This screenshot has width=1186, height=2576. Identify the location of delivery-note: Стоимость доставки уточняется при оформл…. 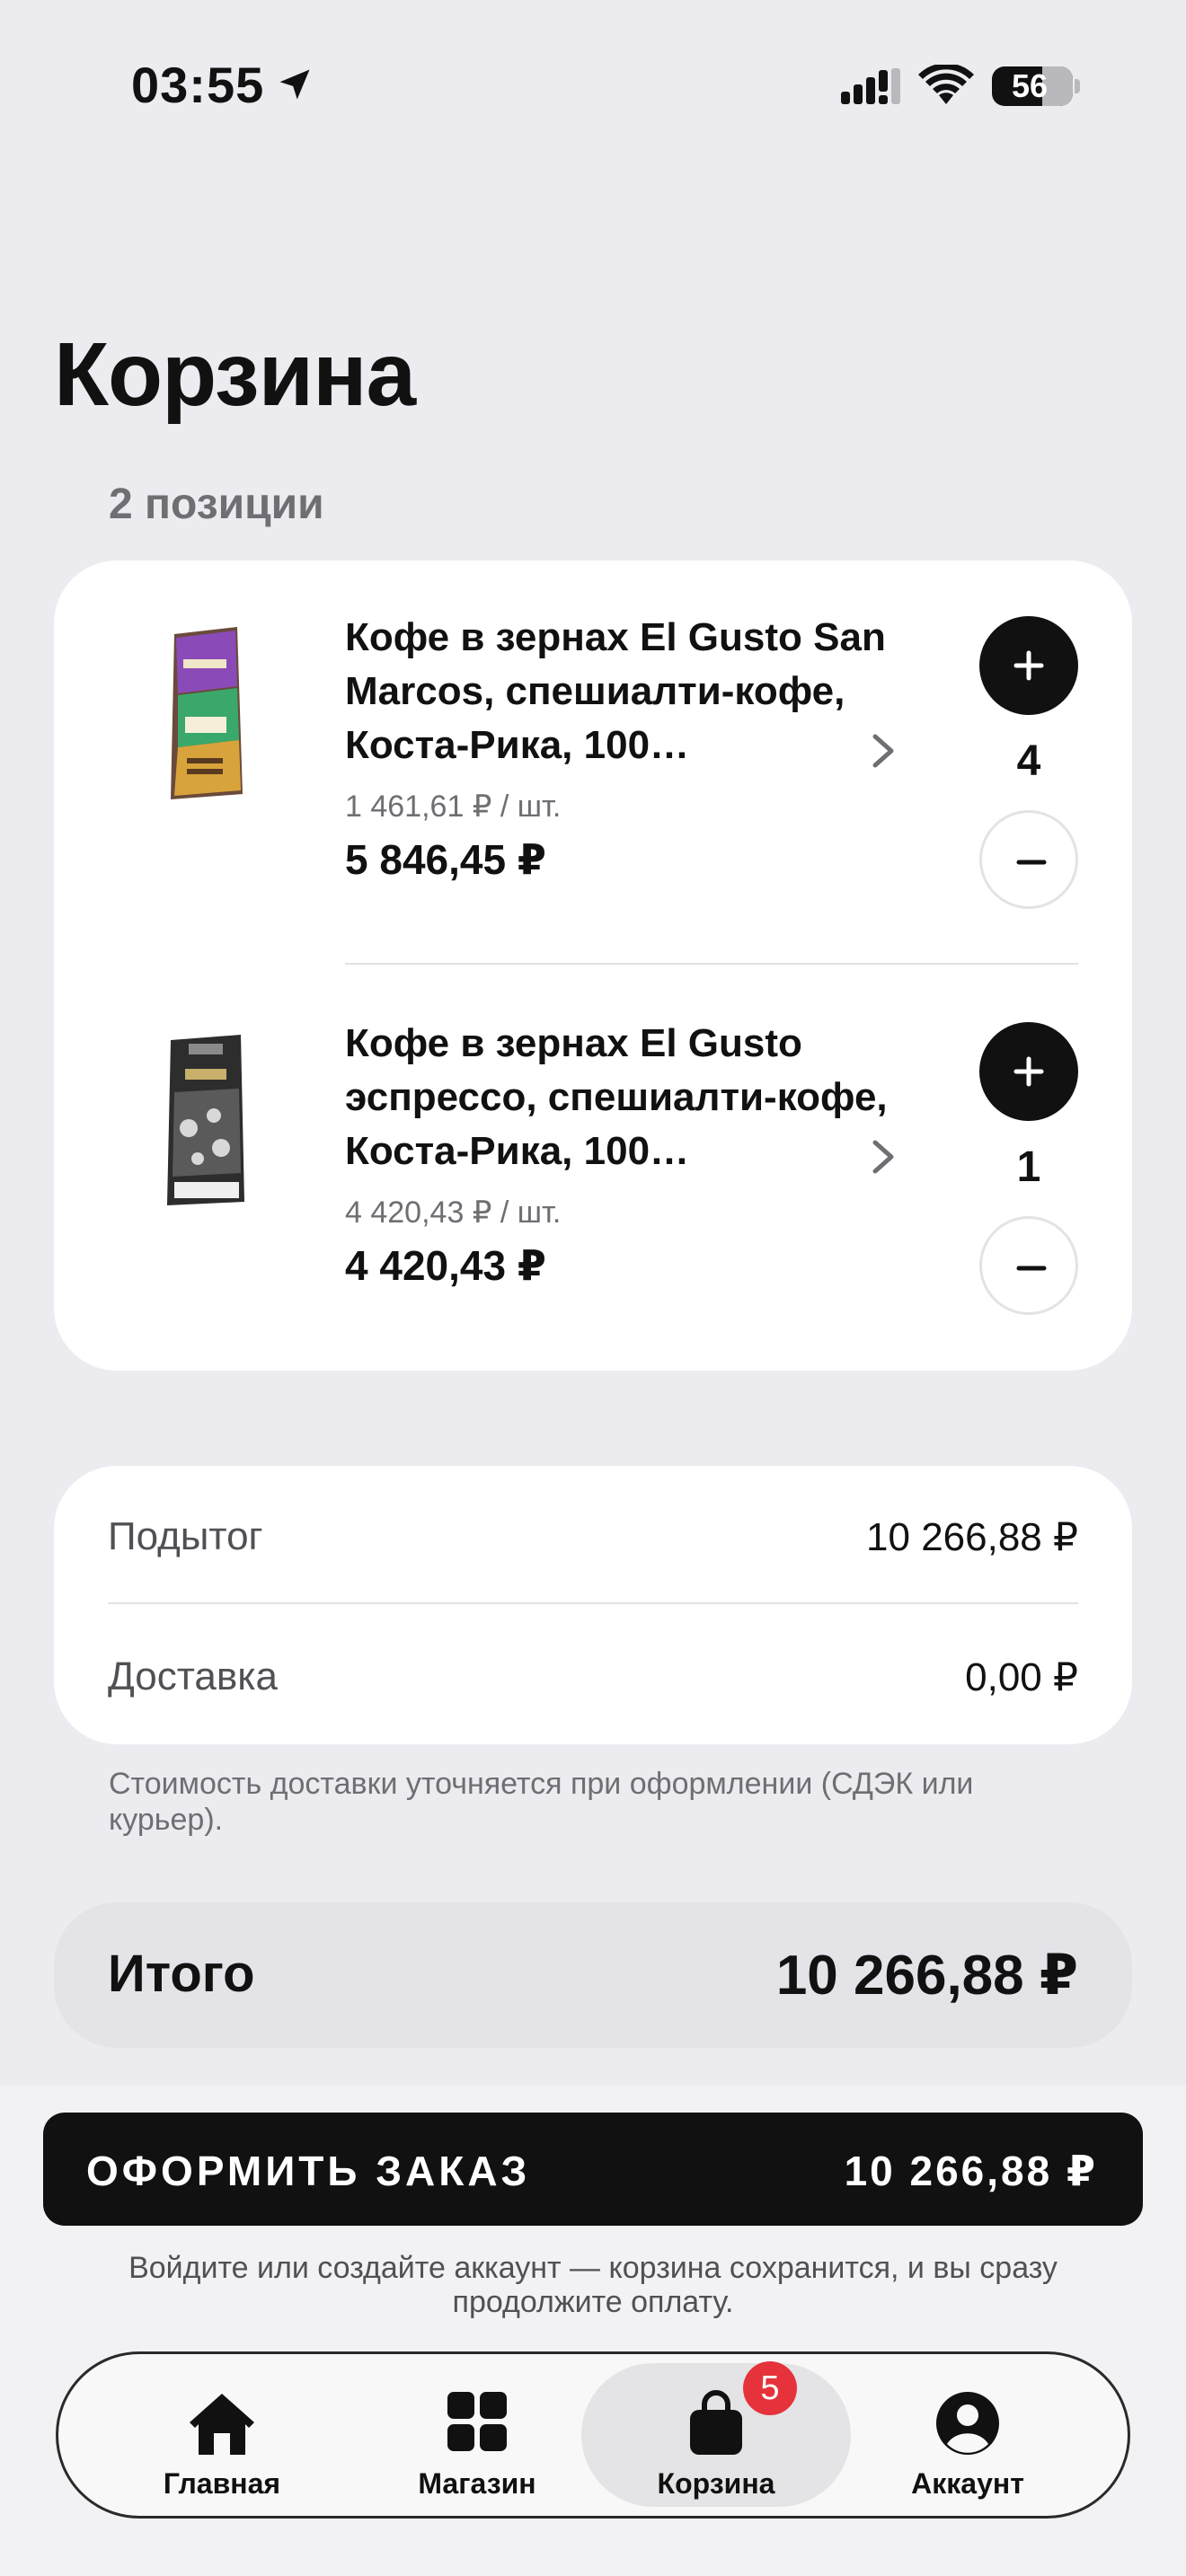
(541, 1802).